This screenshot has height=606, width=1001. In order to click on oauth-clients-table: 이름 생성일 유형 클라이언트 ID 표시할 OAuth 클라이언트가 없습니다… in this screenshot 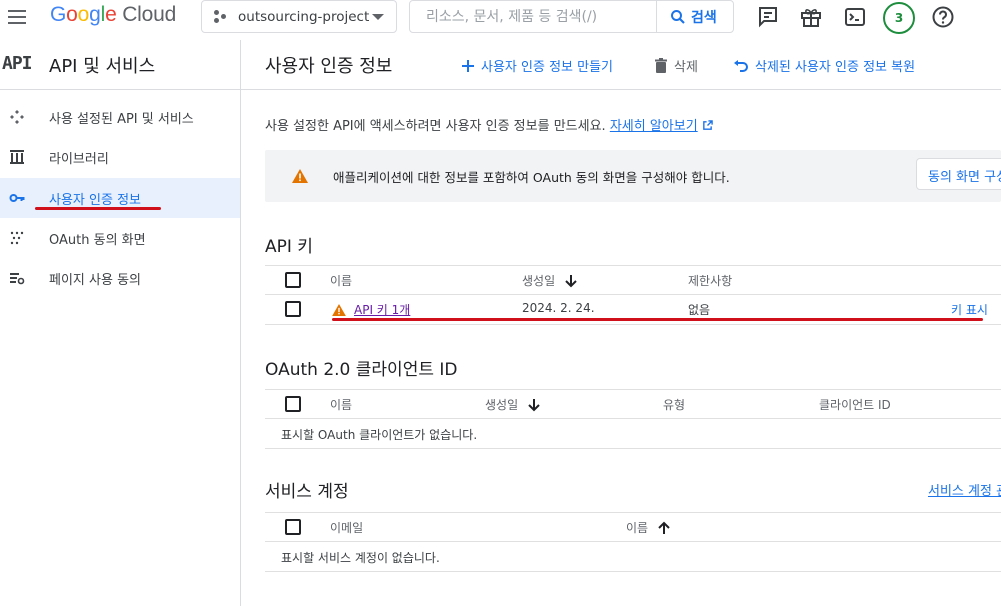, I will do `click(633, 419)`.